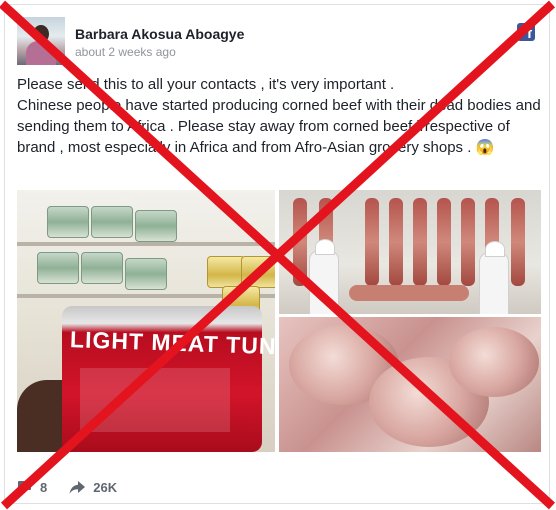  I want to click on facebook-logo-icon: f, so click(526, 32).